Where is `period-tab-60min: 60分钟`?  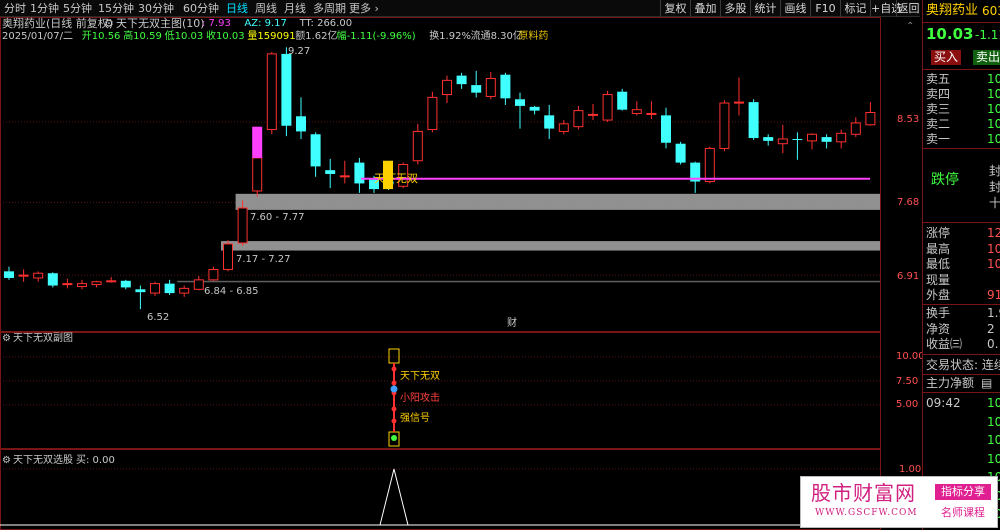 period-tab-60min: 60分钟 is located at coordinates (201, 8).